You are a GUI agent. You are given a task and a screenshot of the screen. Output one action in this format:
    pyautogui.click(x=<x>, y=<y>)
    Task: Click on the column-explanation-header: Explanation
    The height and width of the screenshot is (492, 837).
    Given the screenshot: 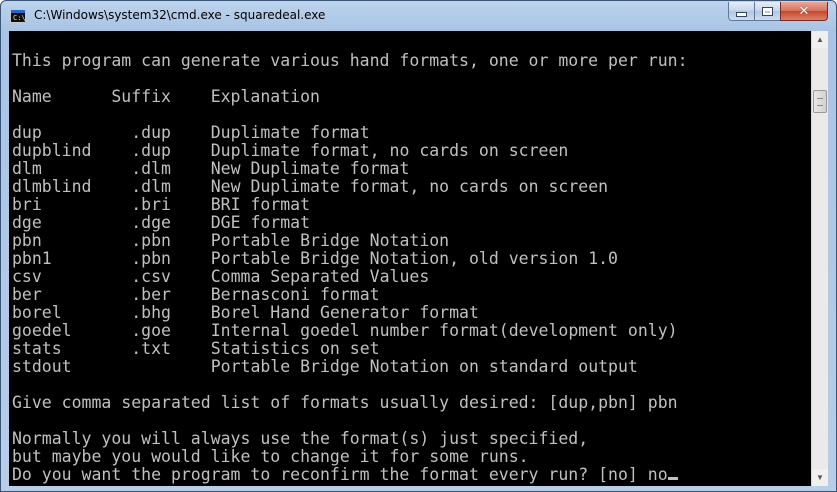 What is the action you would take?
    pyautogui.click(x=265, y=96)
    